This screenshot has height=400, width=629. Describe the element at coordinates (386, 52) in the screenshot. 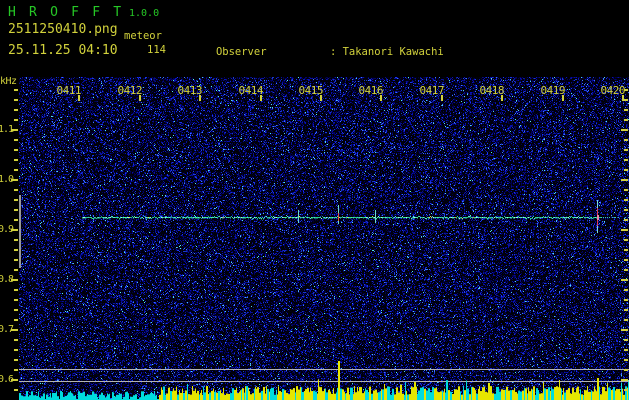

I see `info-value: : Takanori Kawachi` at that location.